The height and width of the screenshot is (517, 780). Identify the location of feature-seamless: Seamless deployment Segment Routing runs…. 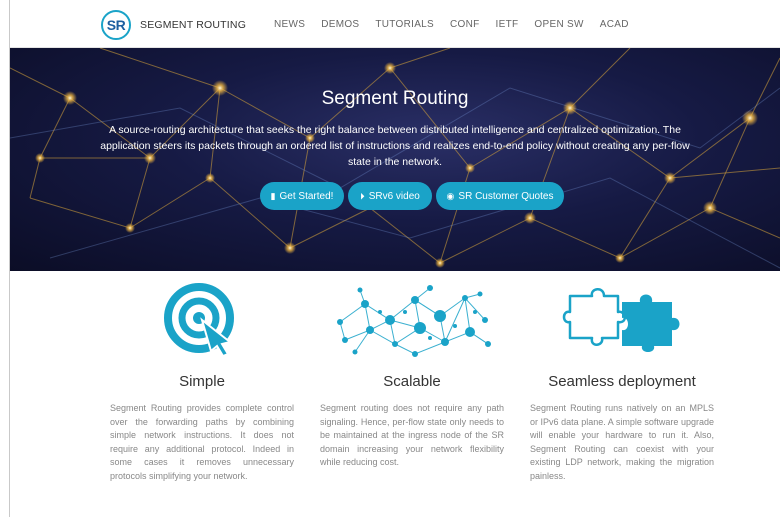
(622, 382).